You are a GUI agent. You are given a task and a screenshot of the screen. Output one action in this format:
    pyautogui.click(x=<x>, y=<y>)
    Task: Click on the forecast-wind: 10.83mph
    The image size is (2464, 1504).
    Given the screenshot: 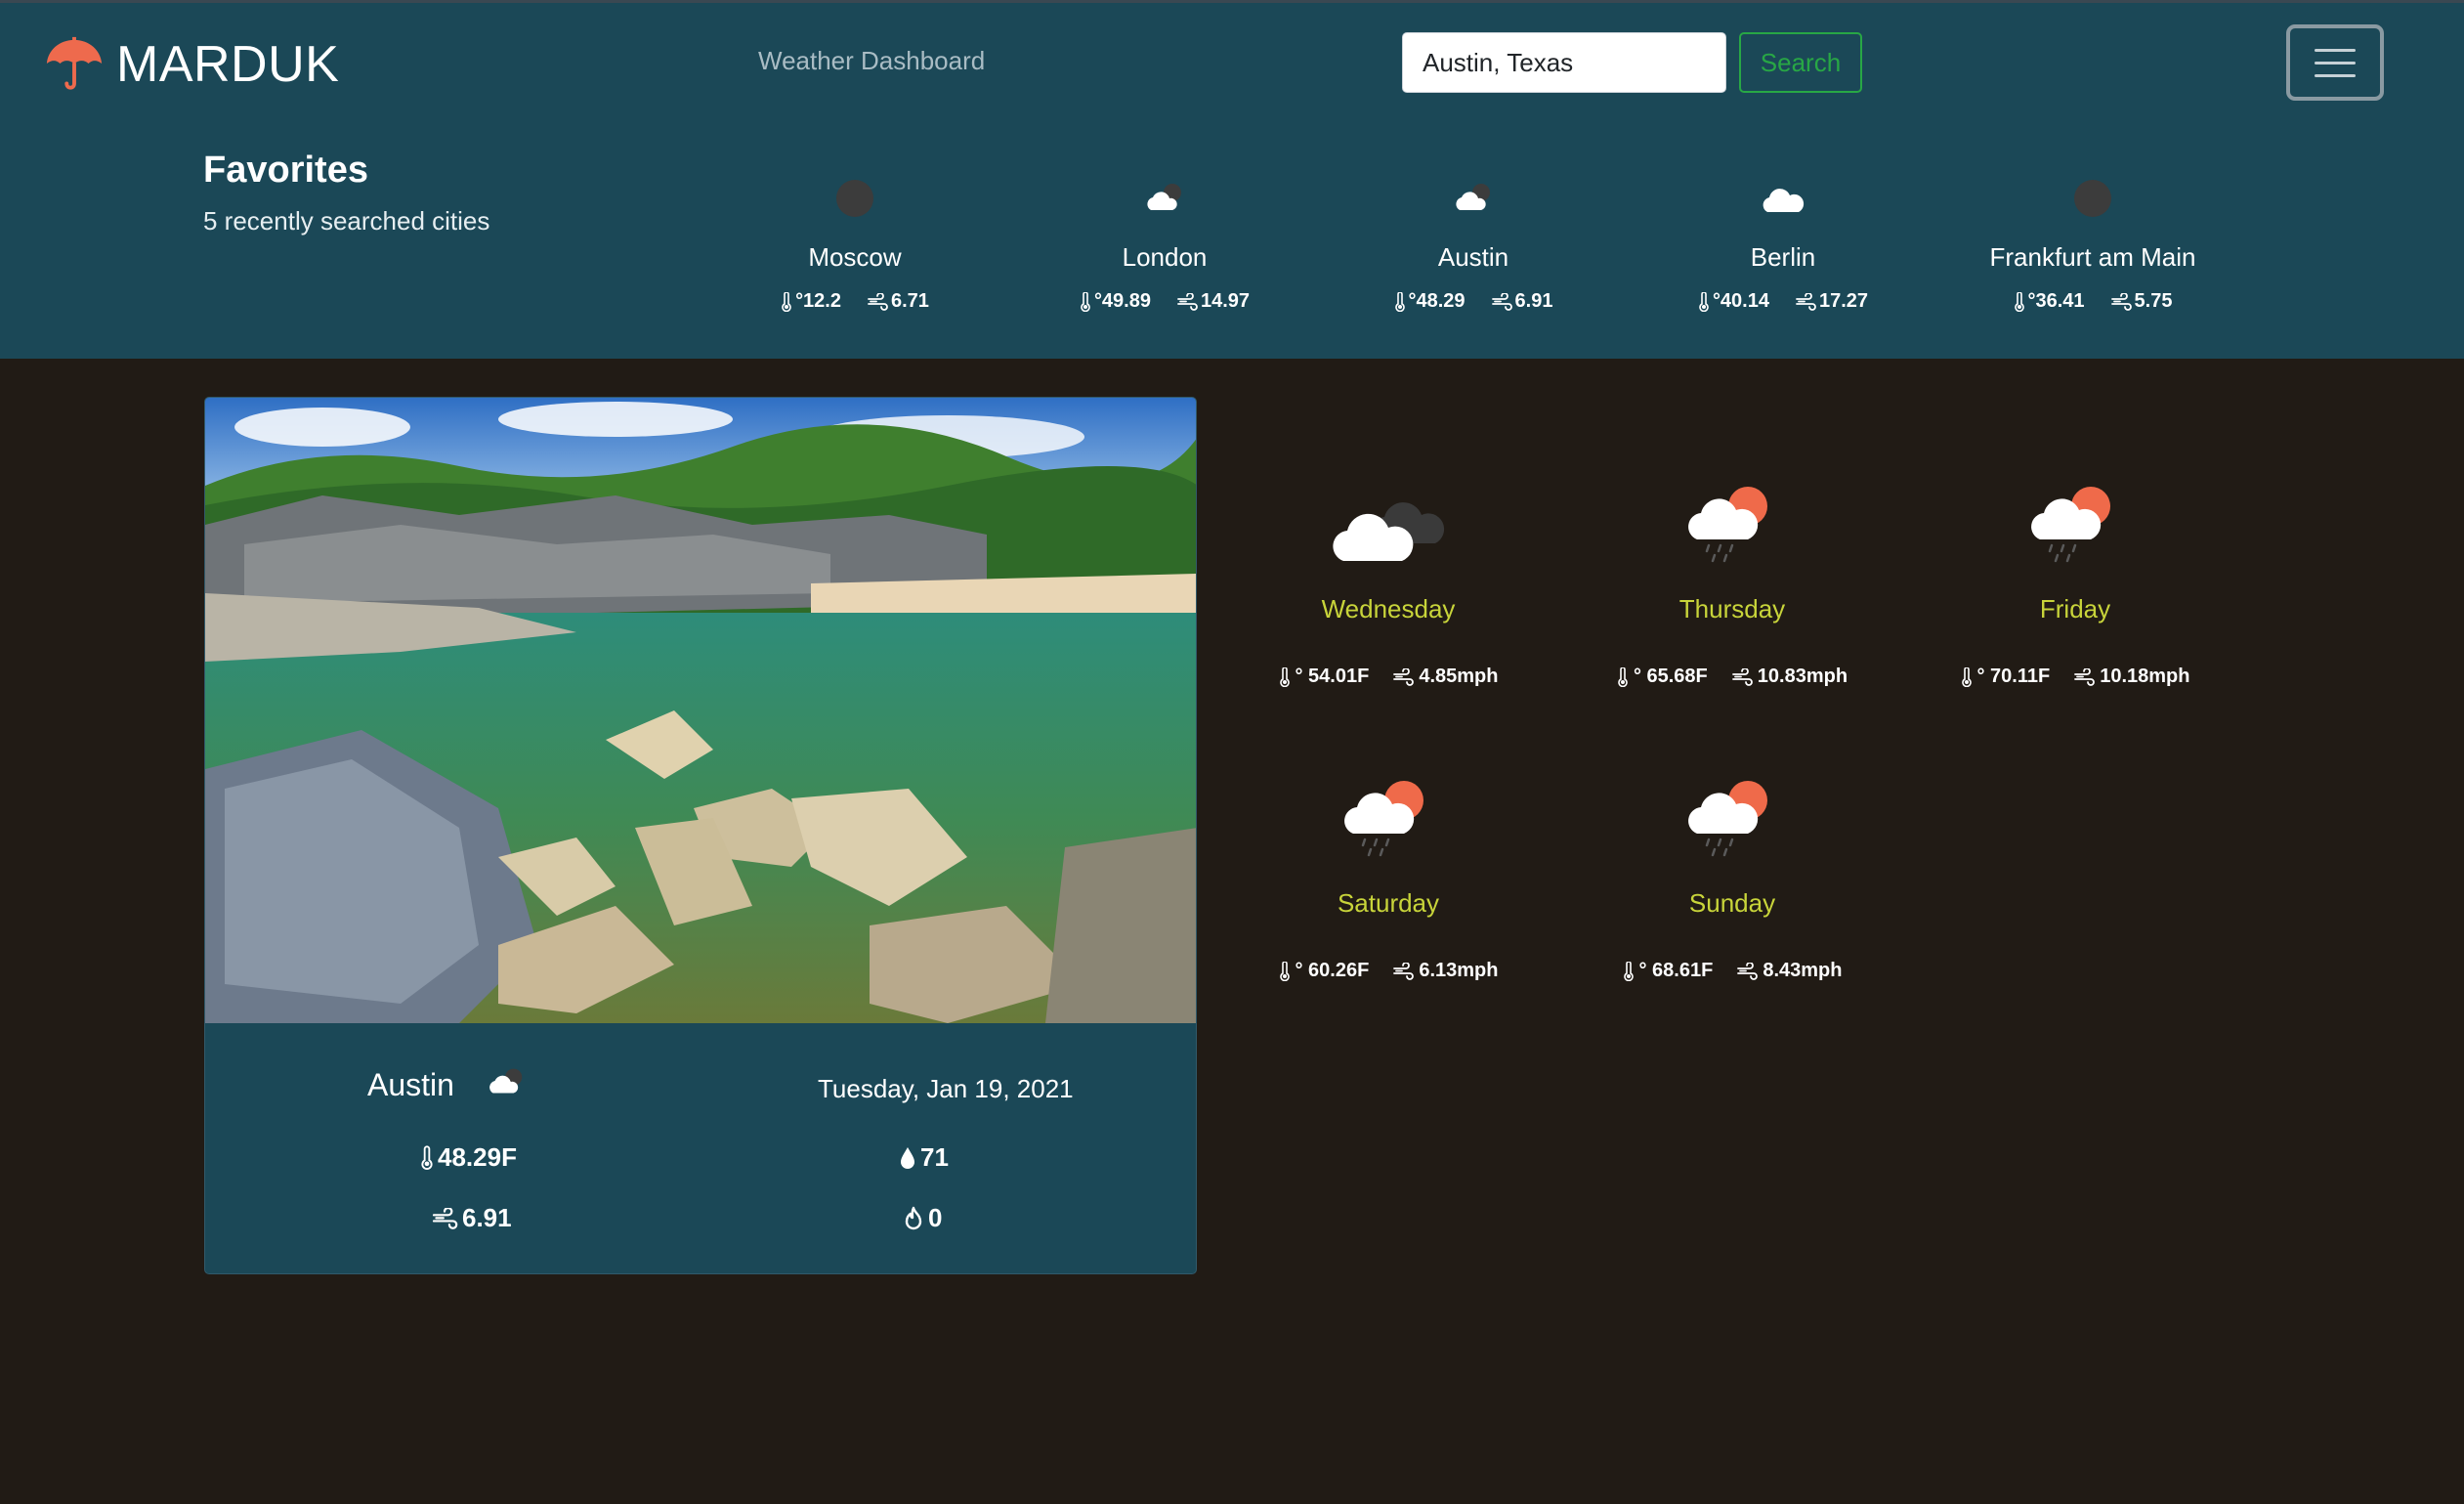 What is the action you would take?
    pyautogui.click(x=1803, y=676)
    